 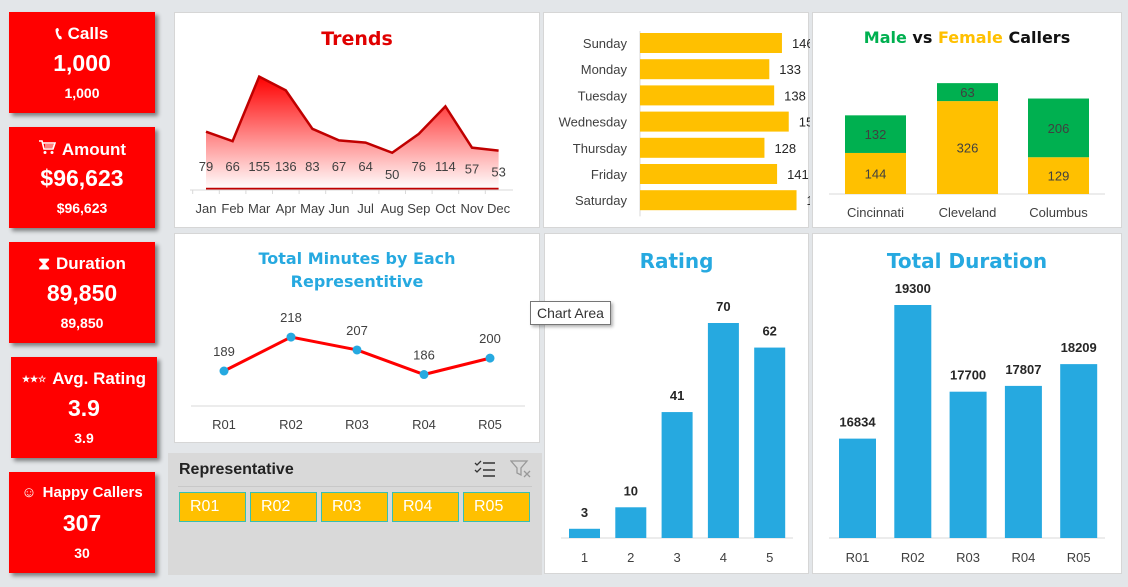 What do you see at coordinates (485, 471) in the screenshot?
I see `multi-select-icon` at bounding box center [485, 471].